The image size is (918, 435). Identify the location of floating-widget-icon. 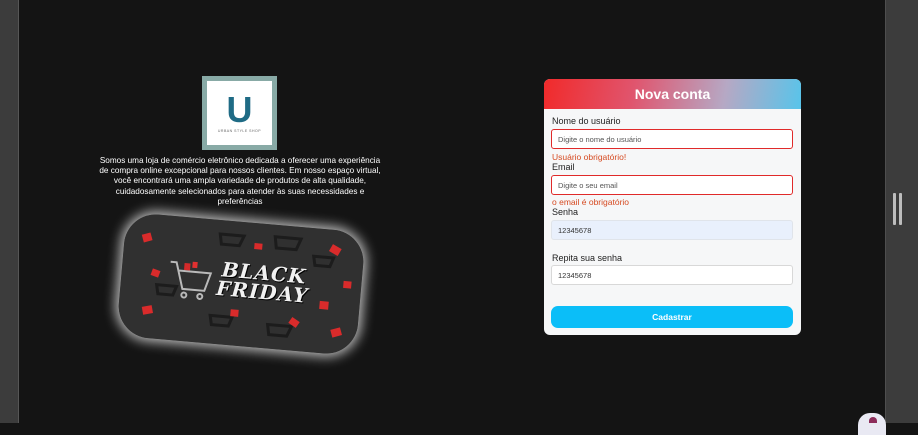
(872, 424).